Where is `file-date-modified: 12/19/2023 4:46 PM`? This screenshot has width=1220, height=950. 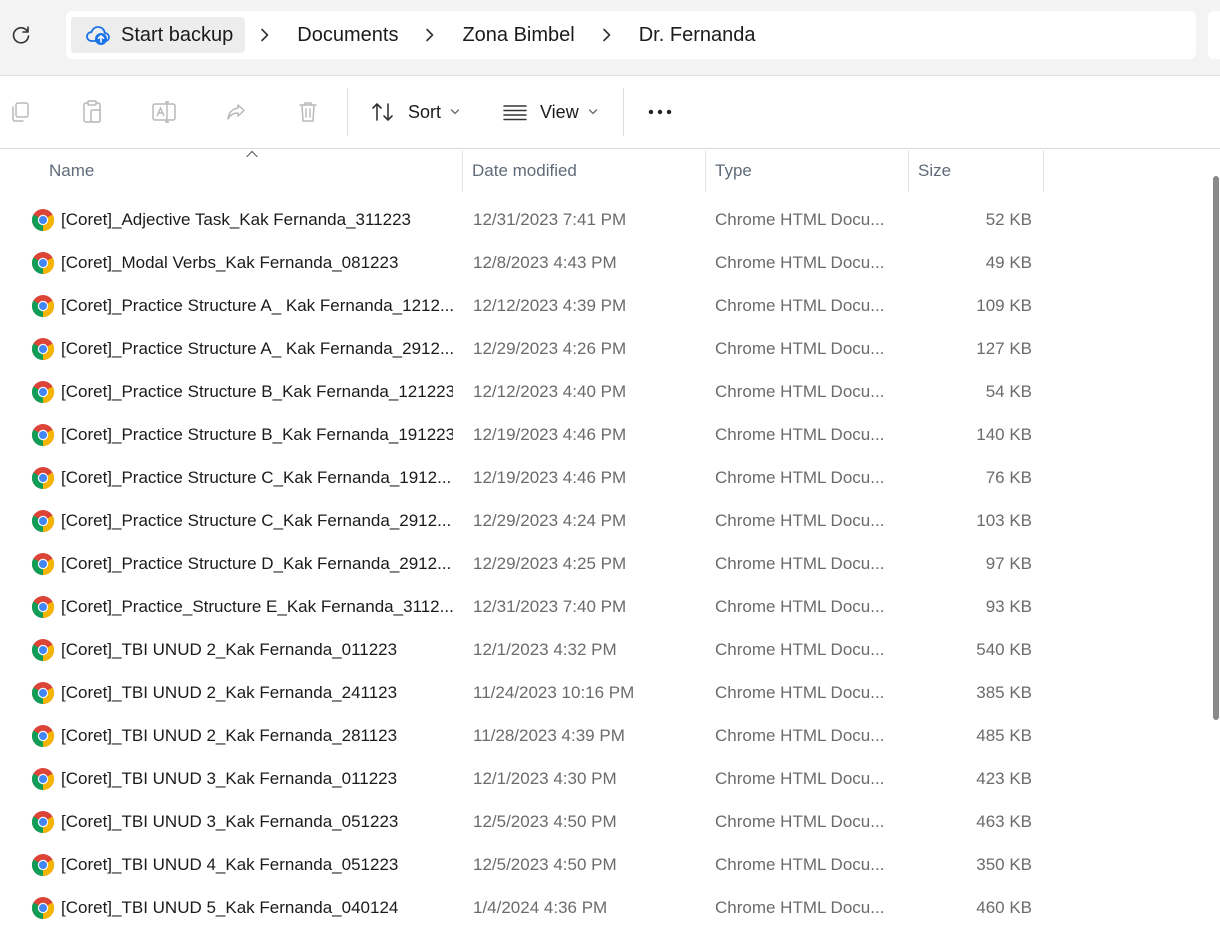 file-date-modified: 12/19/2023 4:46 PM is located at coordinates (550, 434).